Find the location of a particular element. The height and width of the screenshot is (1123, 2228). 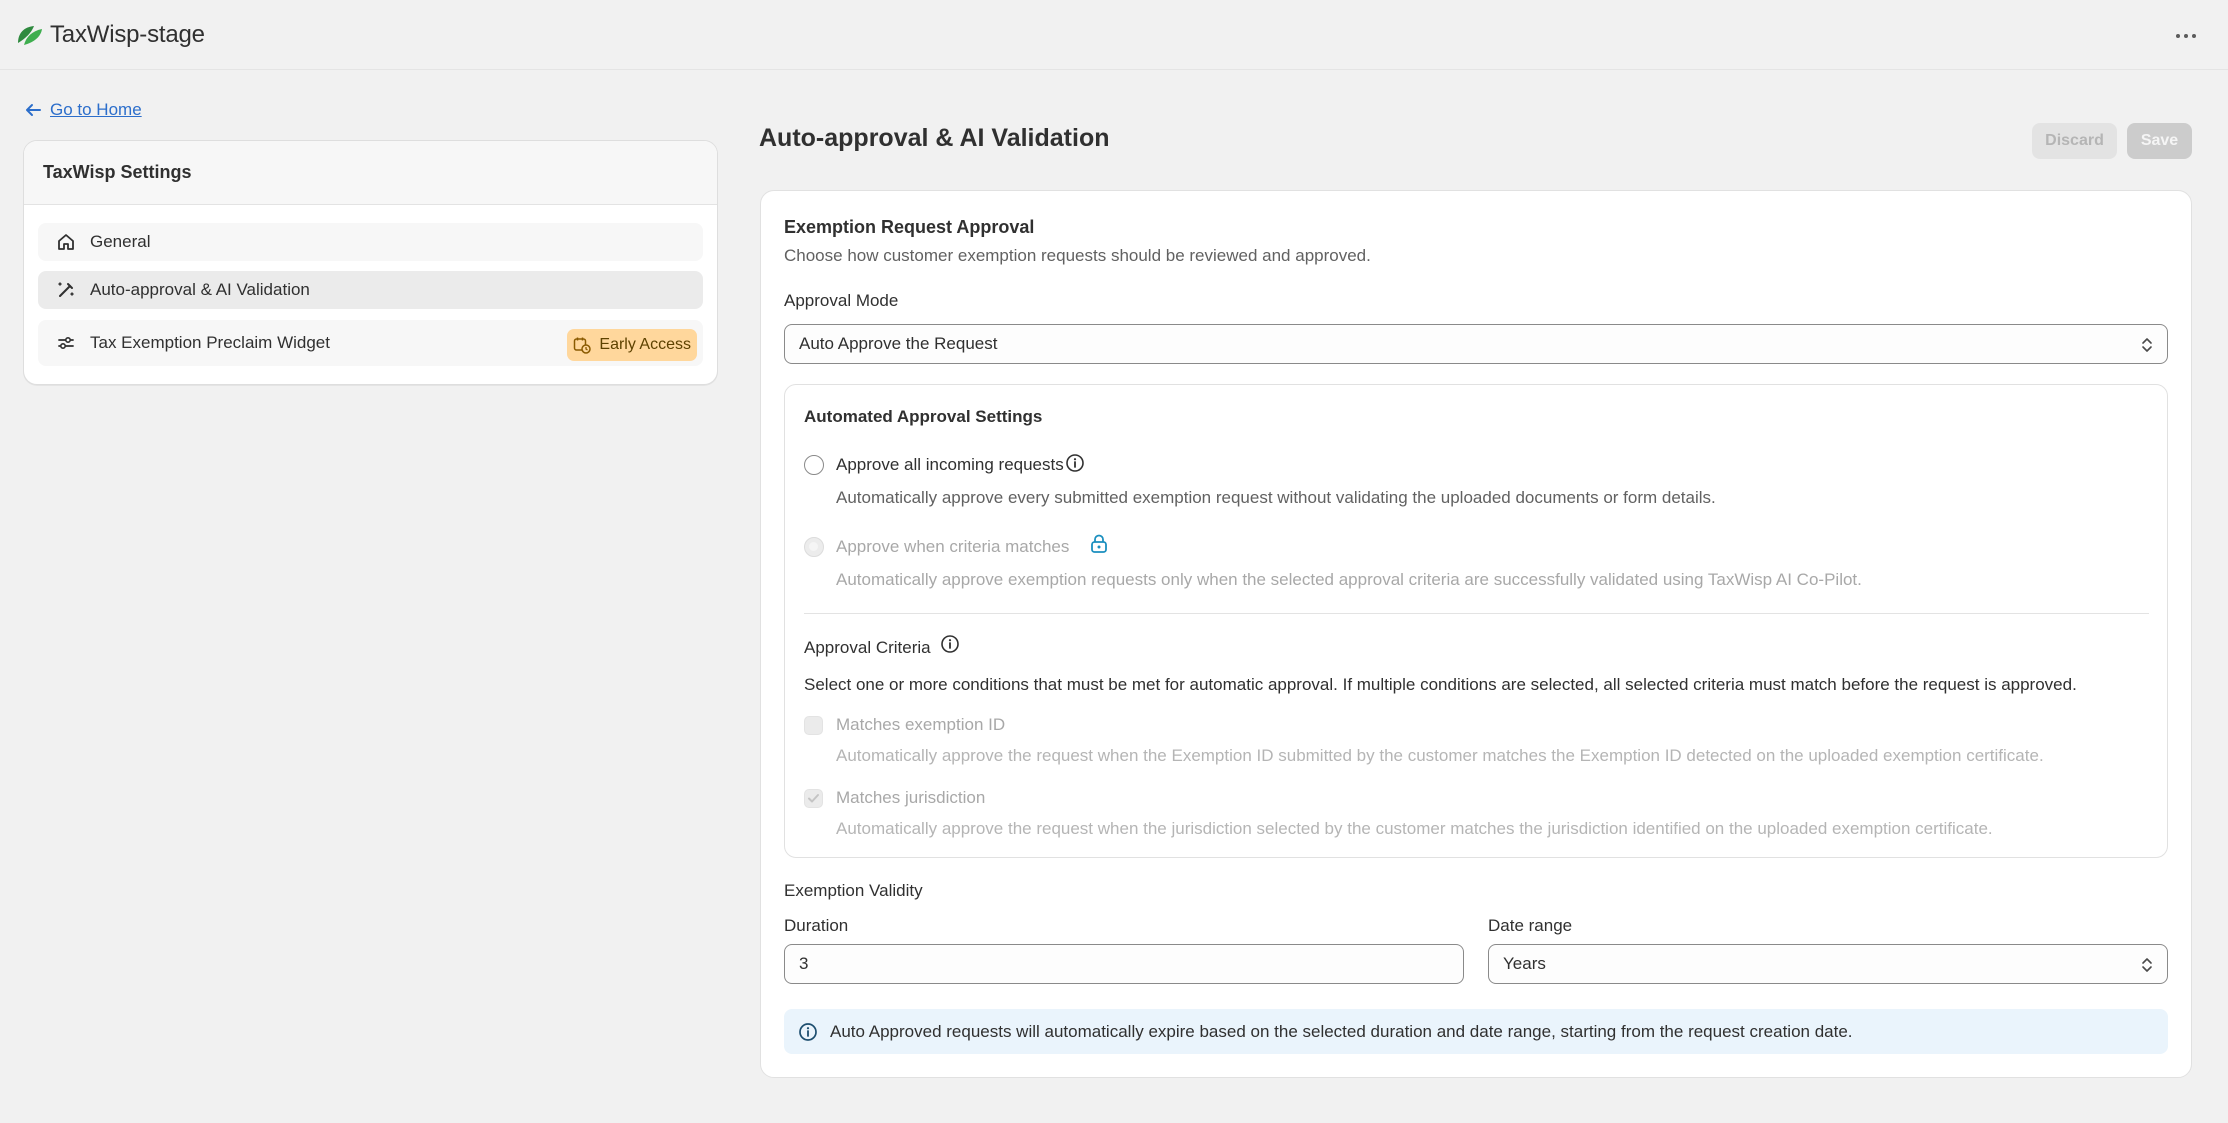

go-to-home-link: Go to Home is located at coordinates (83, 110).